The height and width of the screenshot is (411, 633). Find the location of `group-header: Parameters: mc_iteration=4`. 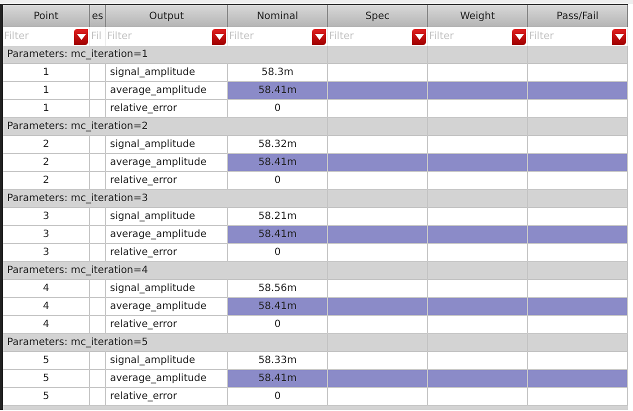

group-header: Parameters: mc_iteration=4 is located at coordinates (165, 271).